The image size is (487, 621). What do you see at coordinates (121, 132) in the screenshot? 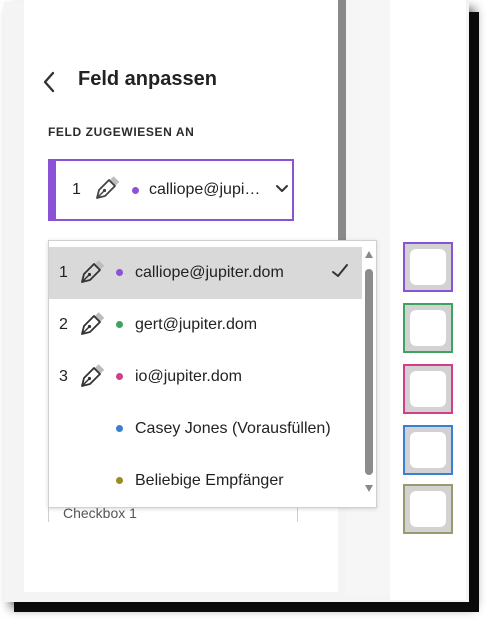
I see `section-label: FELD ZUGEWIESEN AN` at bounding box center [121, 132].